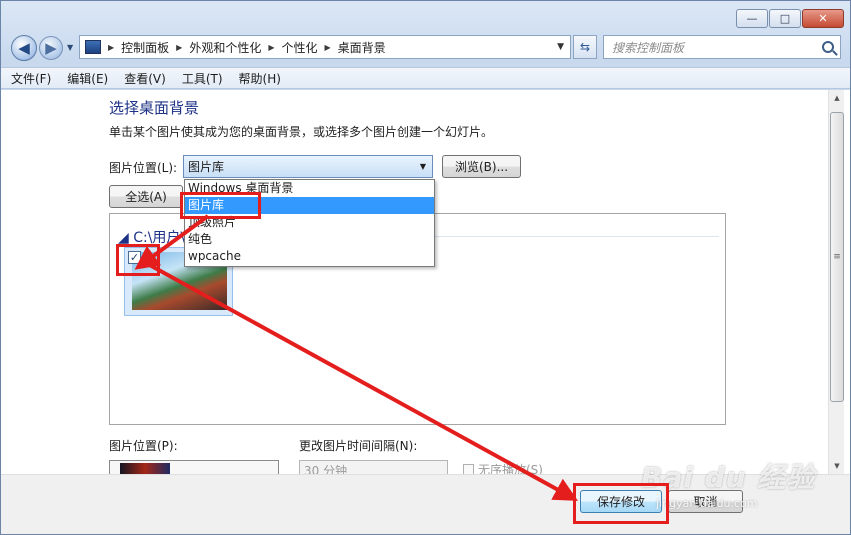  Describe the element at coordinates (300, 47) in the screenshot. I see `breadcrumb-personalization: 个性化` at that location.